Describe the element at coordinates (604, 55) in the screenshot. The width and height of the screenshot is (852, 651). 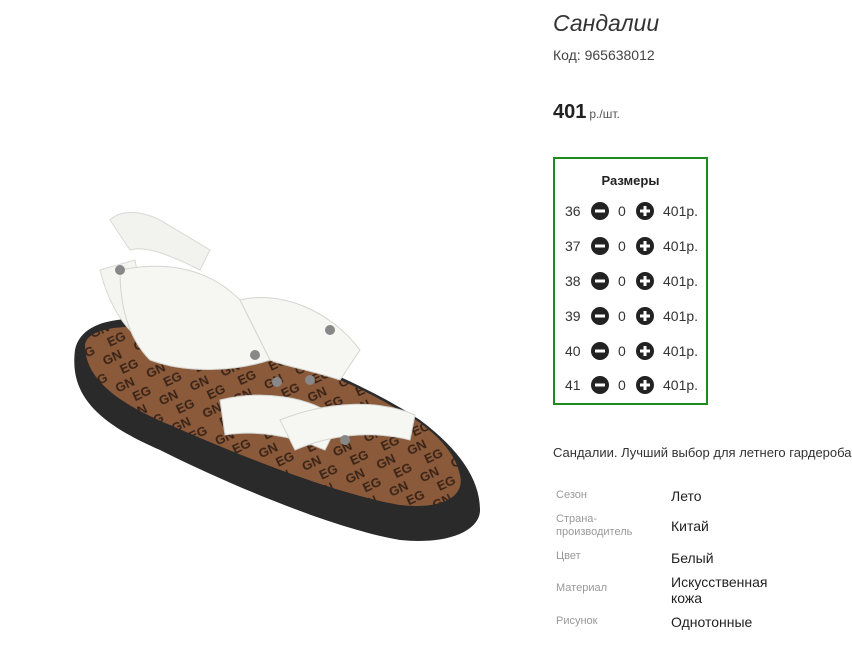
I see `product-code: Код: 965638012` at that location.